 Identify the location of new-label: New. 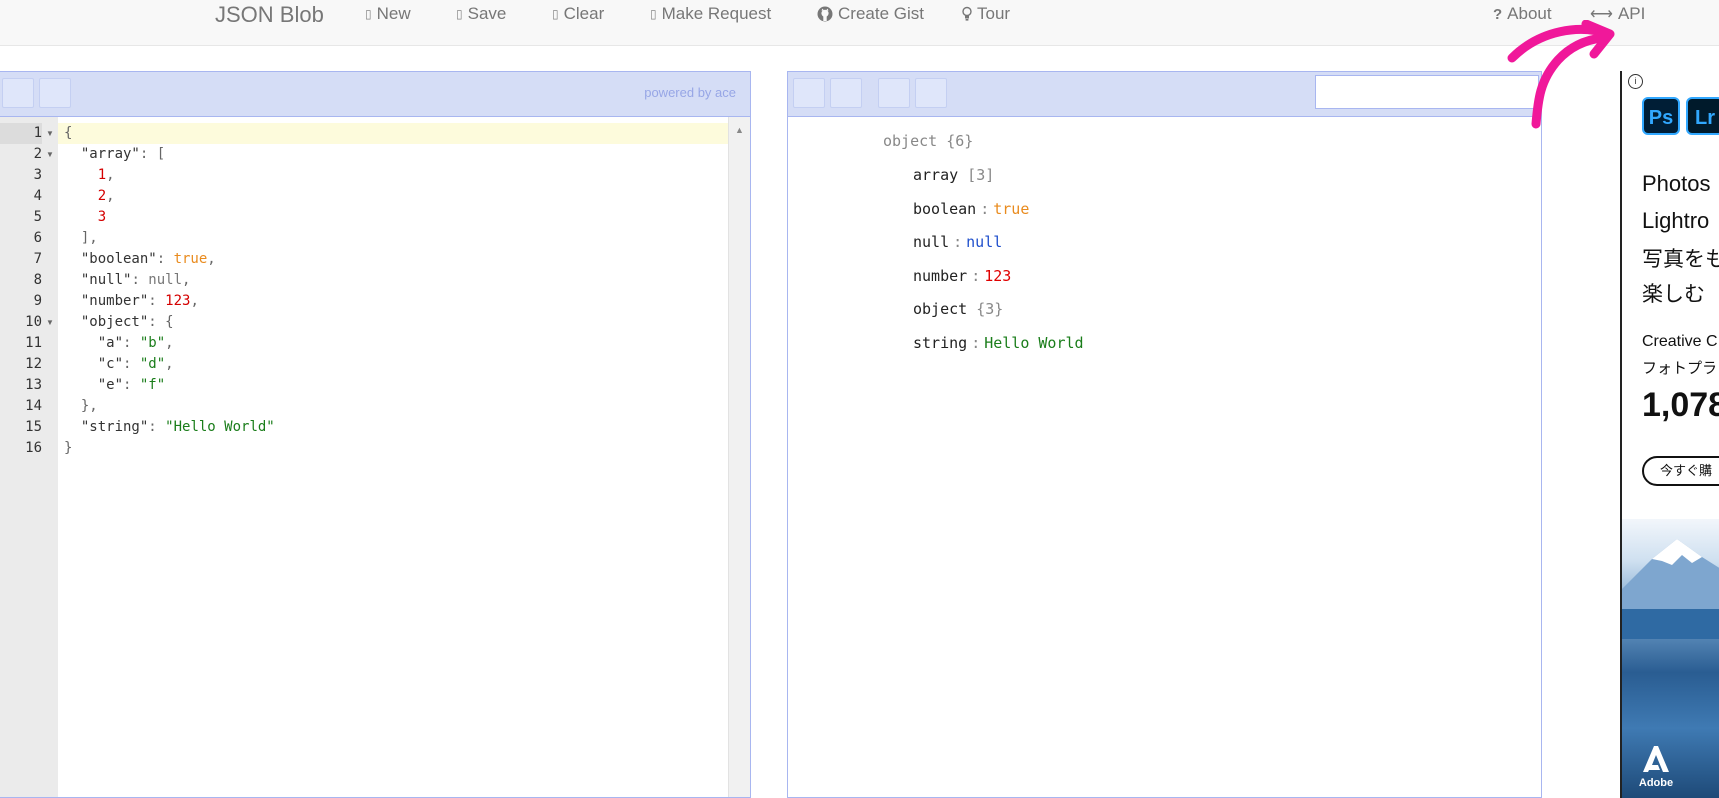
(393, 13).